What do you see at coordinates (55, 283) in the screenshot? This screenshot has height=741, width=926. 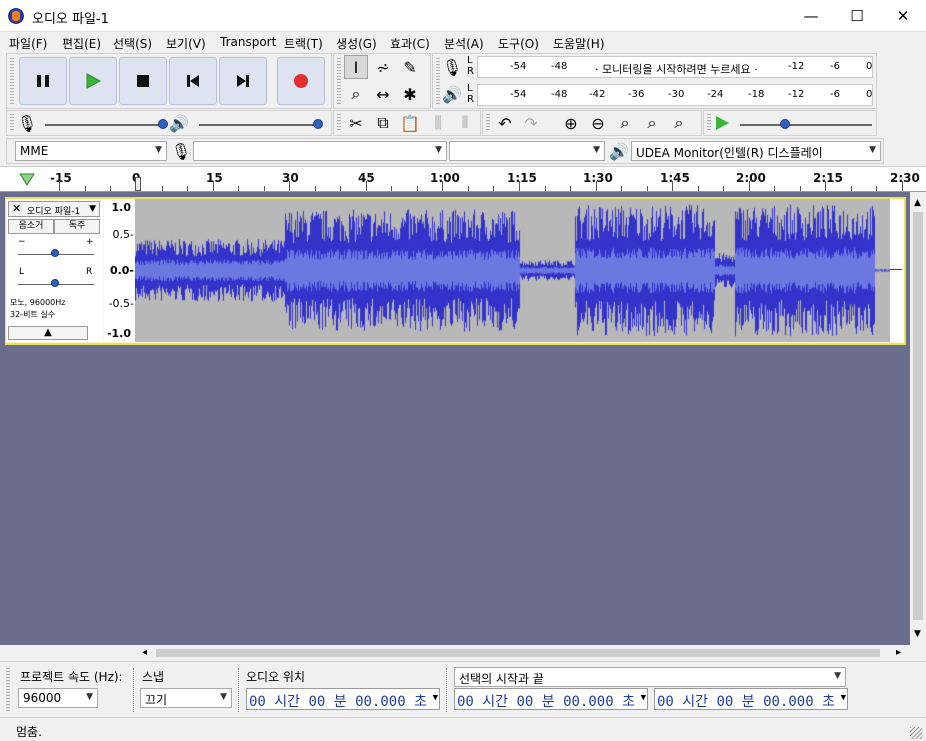 I see `pan-knob` at bounding box center [55, 283].